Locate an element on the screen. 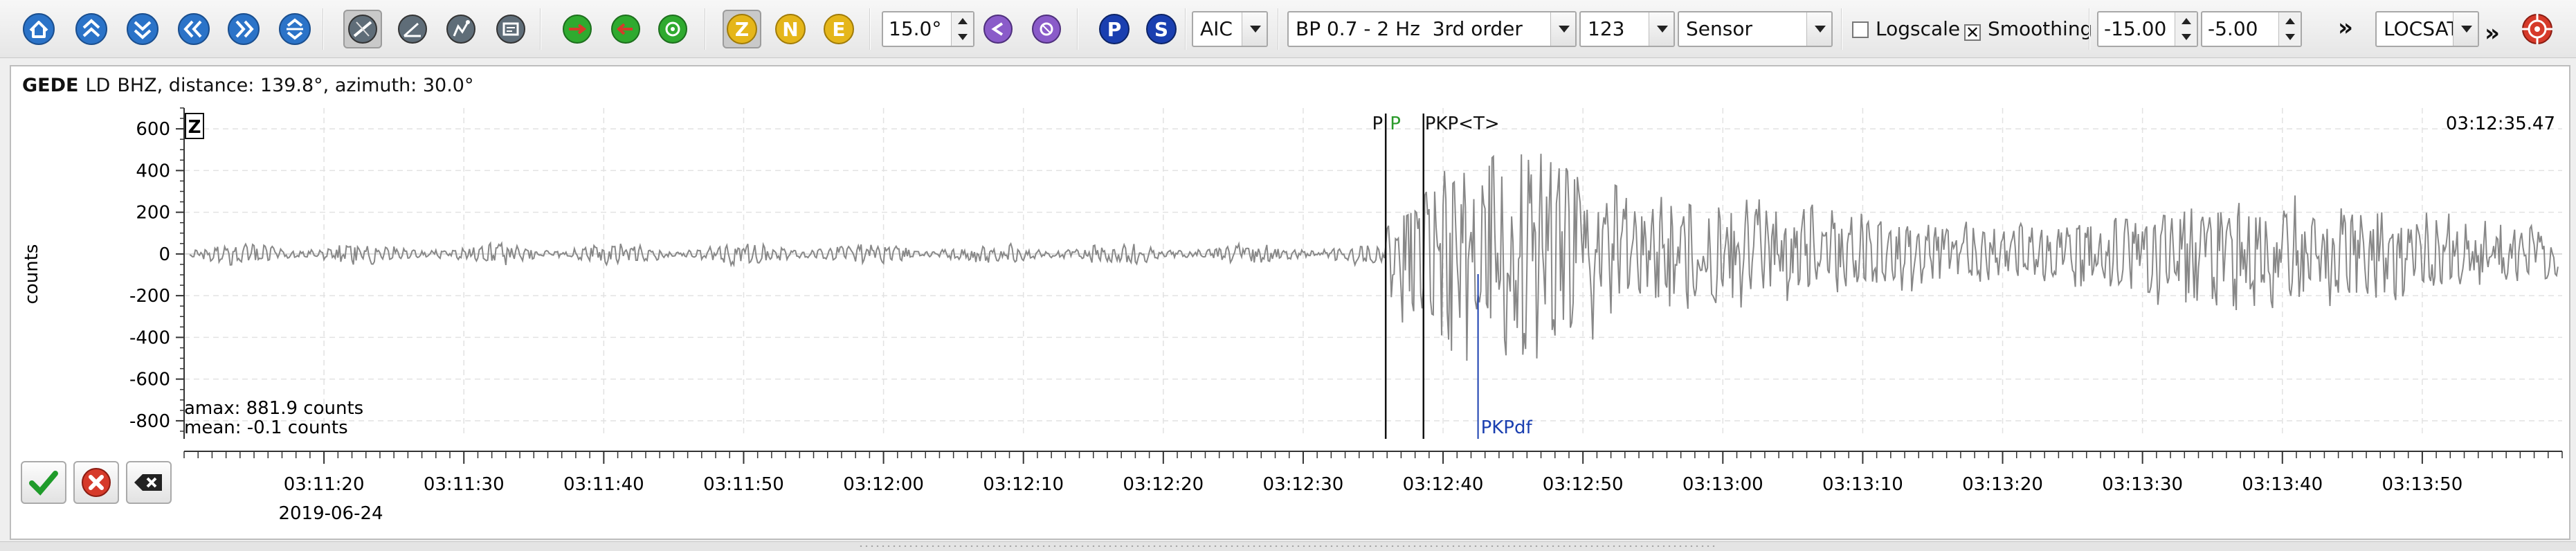  align-icon is located at coordinates (294, 29).